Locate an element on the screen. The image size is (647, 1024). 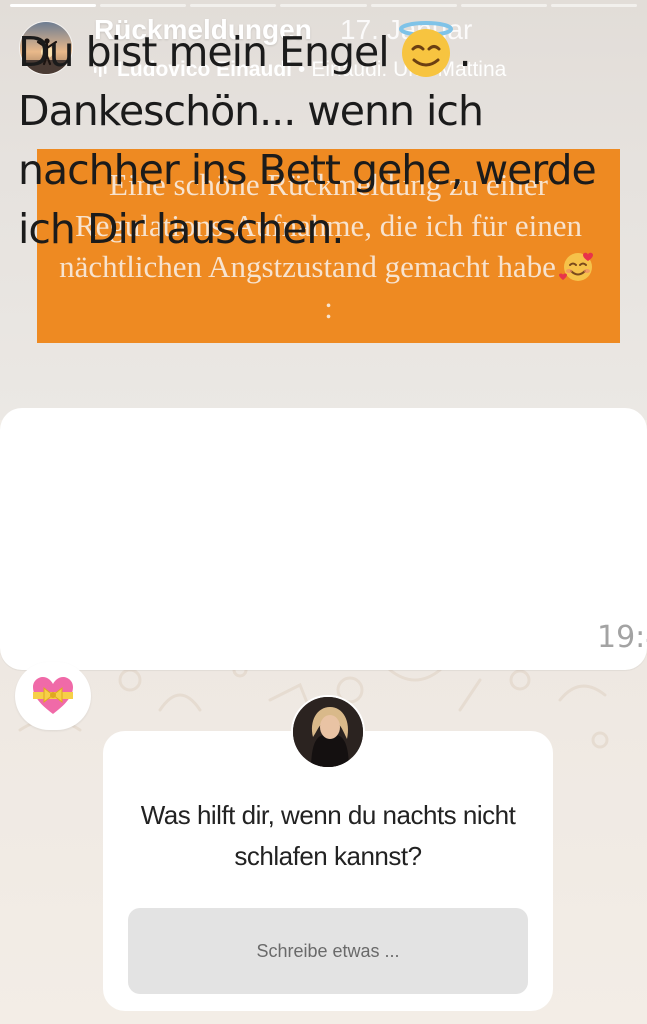
caption-suffix: : is located at coordinates (328, 307).